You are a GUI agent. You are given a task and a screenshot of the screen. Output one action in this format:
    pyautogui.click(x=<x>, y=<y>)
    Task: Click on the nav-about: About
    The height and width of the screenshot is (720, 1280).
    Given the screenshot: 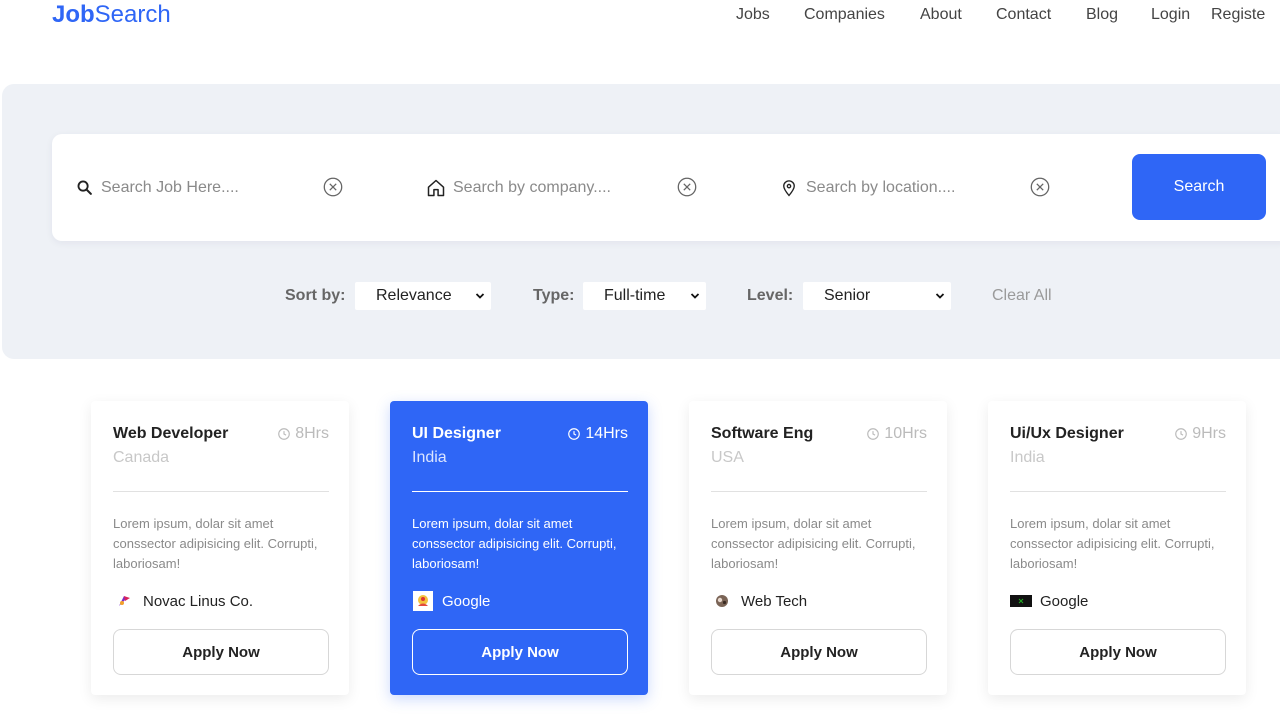 What is the action you would take?
    pyautogui.click(x=958, y=15)
    